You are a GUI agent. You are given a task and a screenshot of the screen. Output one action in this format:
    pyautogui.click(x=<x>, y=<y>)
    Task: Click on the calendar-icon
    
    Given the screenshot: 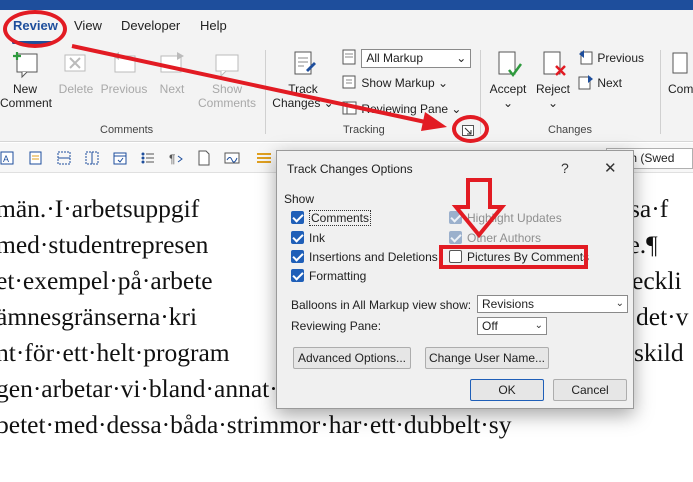 What is the action you would take?
    pyautogui.click(x=120, y=158)
    